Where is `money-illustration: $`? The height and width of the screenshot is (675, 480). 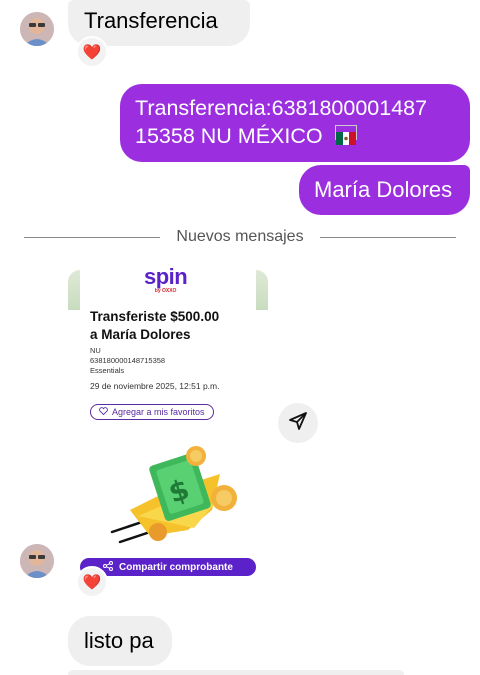 money-illustration: $ is located at coordinates (180, 495).